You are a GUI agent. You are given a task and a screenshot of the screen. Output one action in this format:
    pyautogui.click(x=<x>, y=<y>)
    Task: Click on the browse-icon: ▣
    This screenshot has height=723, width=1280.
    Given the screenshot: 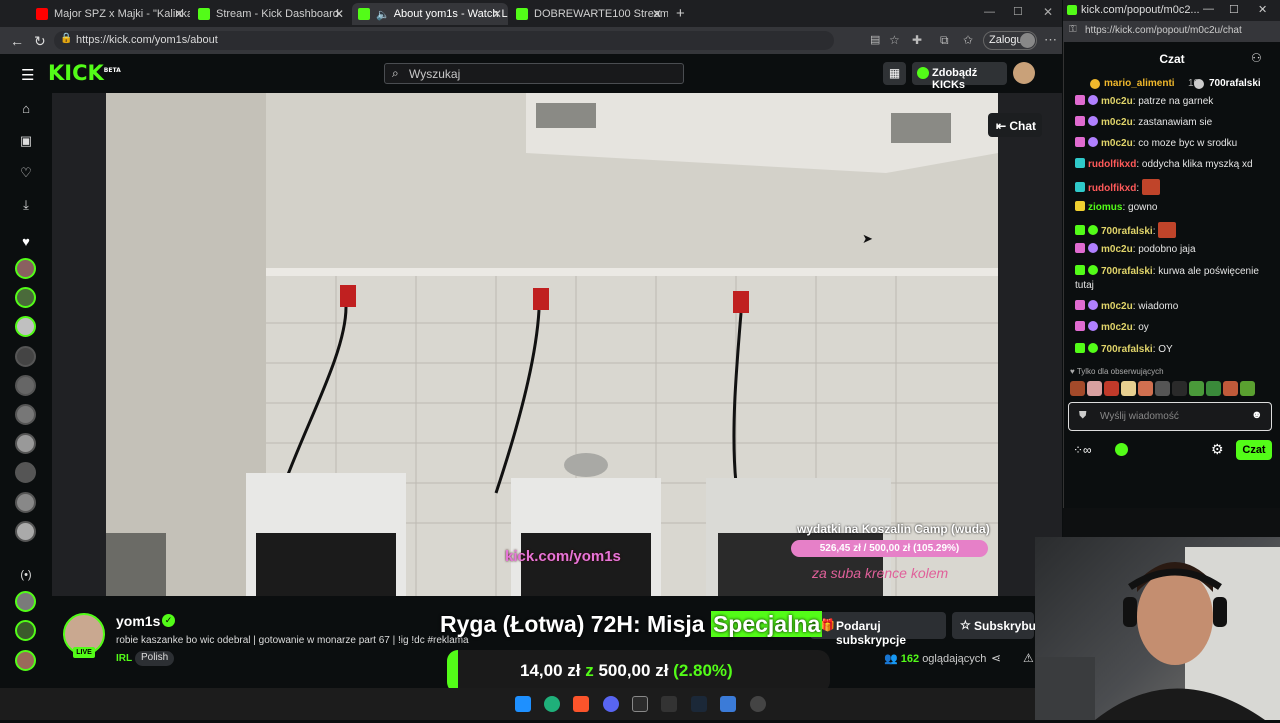 What is the action you would take?
    pyautogui.click(x=26, y=141)
    